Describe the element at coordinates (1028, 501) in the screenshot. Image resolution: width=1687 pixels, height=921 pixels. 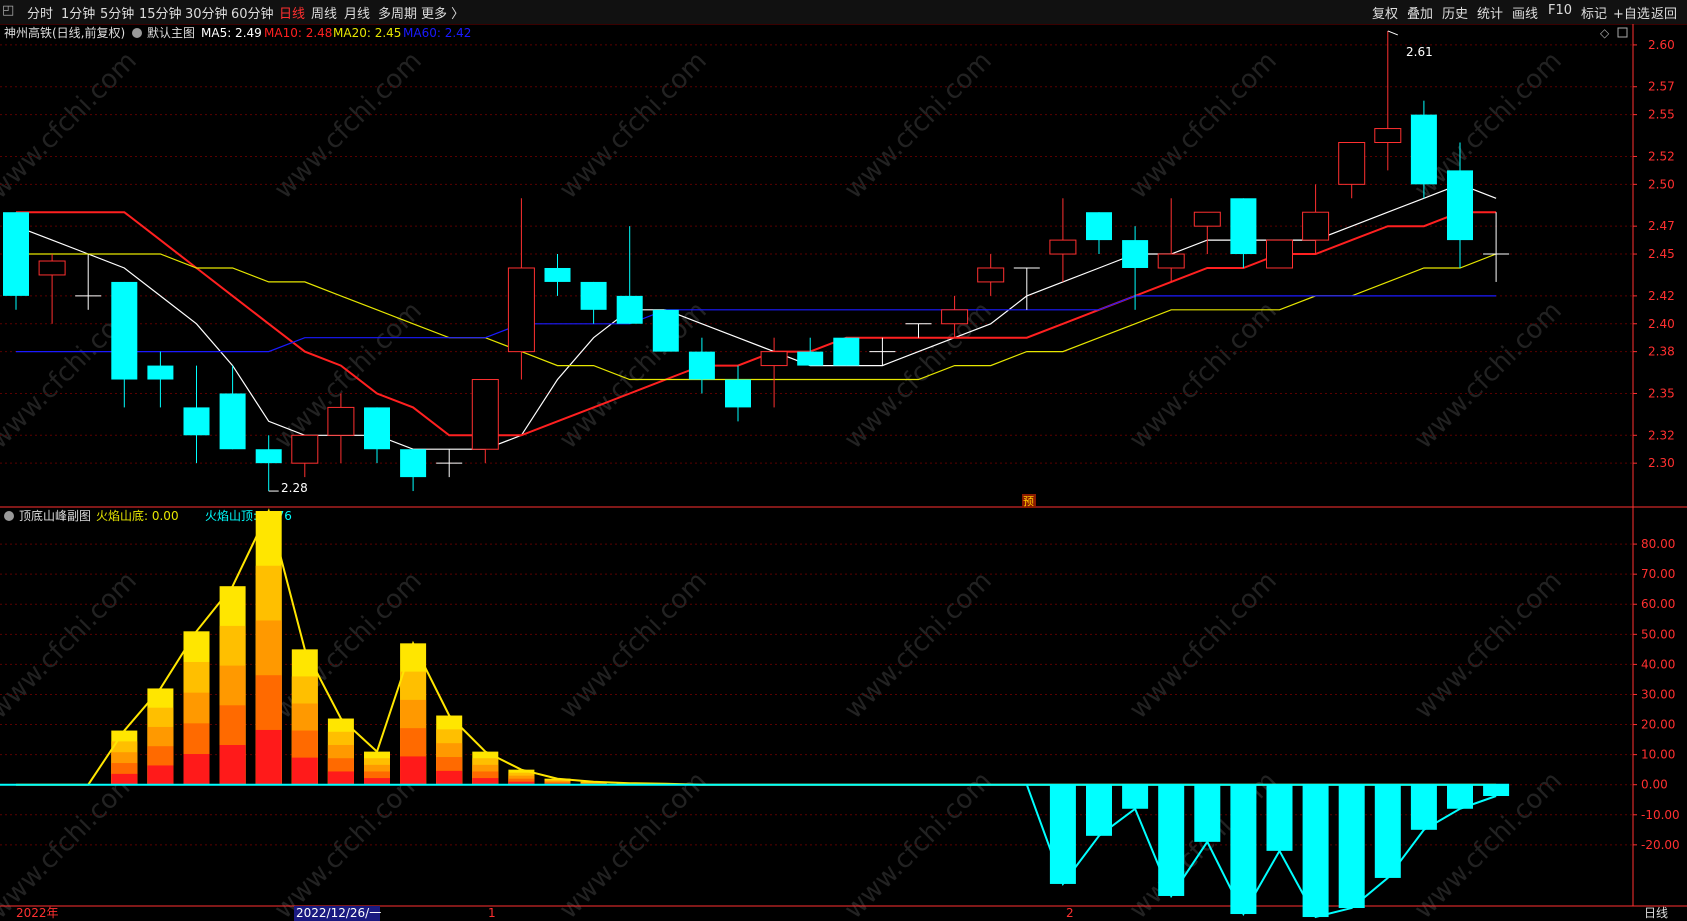
I see `pre-mark: 预` at that location.